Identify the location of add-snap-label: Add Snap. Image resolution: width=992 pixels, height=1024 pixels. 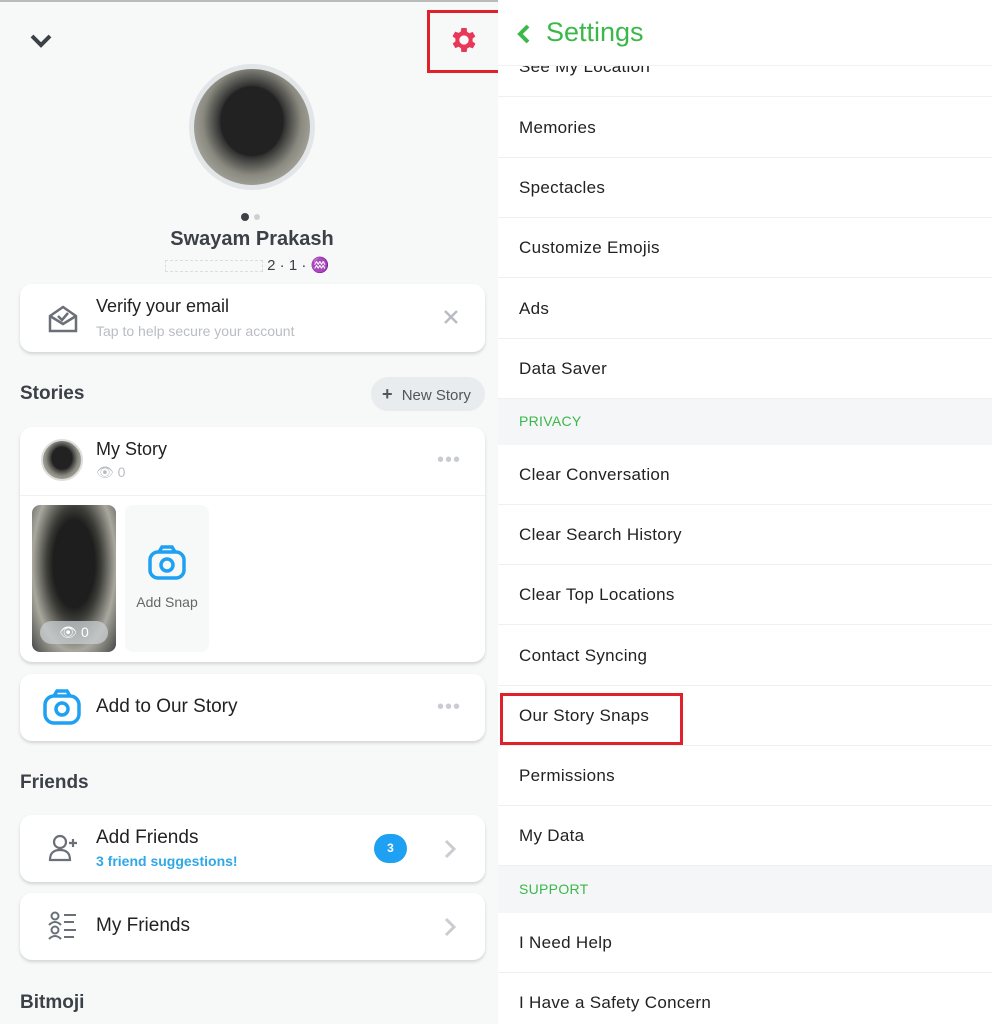
(167, 602).